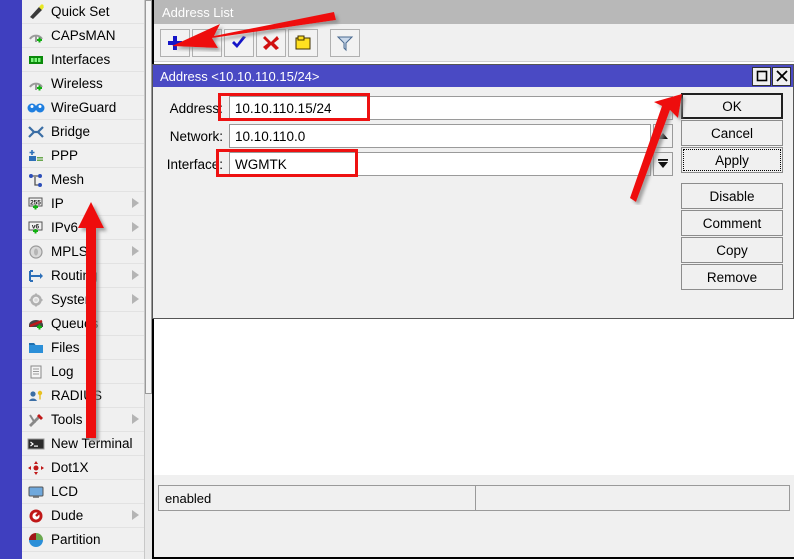 This screenshot has height=559, width=794. Describe the element at coordinates (732, 250) in the screenshot. I see `copy-button: Copy` at that location.